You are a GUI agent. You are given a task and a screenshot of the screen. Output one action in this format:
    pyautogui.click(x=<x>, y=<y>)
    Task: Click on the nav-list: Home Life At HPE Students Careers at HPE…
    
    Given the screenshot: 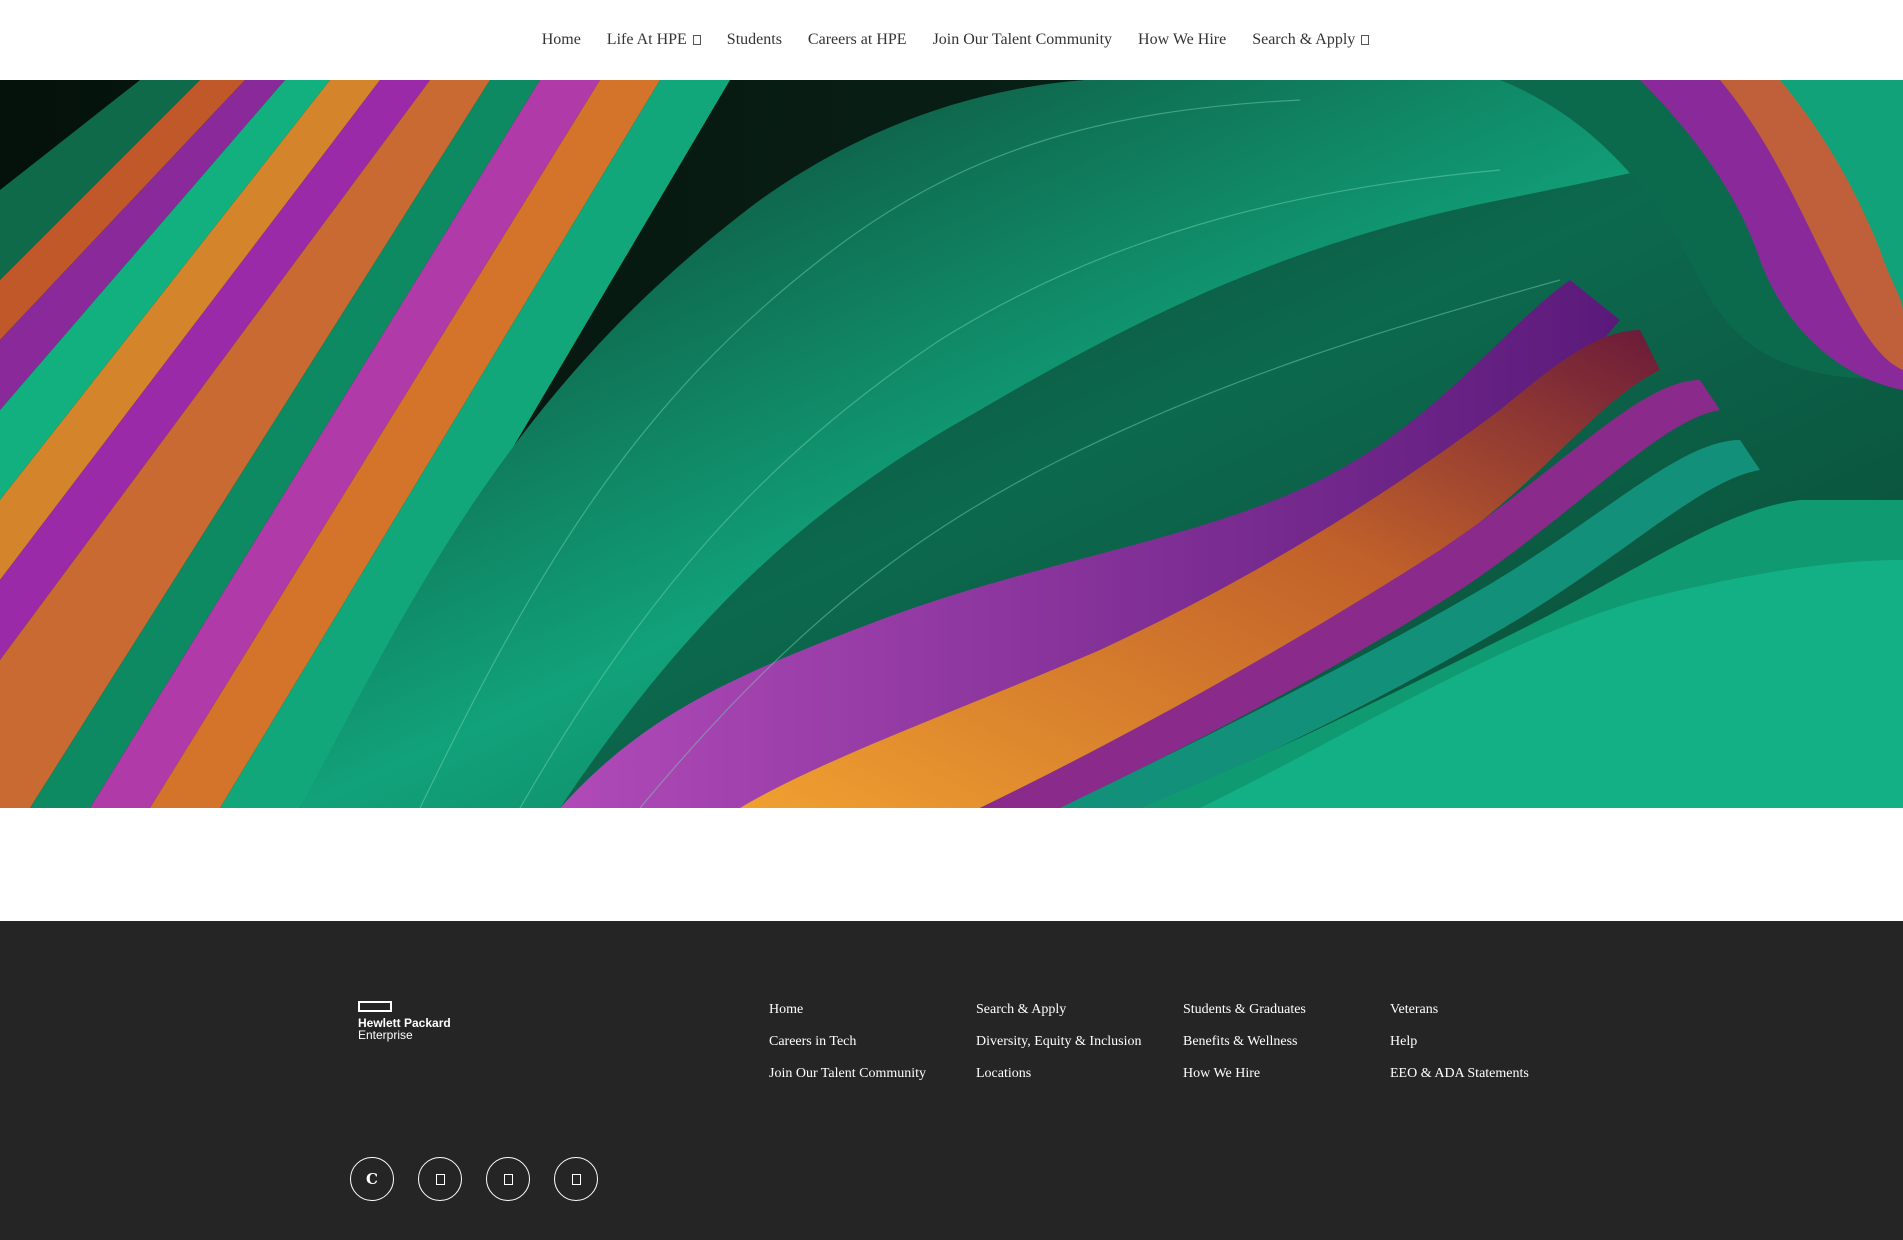 What is the action you would take?
    pyautogui.click(x=956, y=40)
    